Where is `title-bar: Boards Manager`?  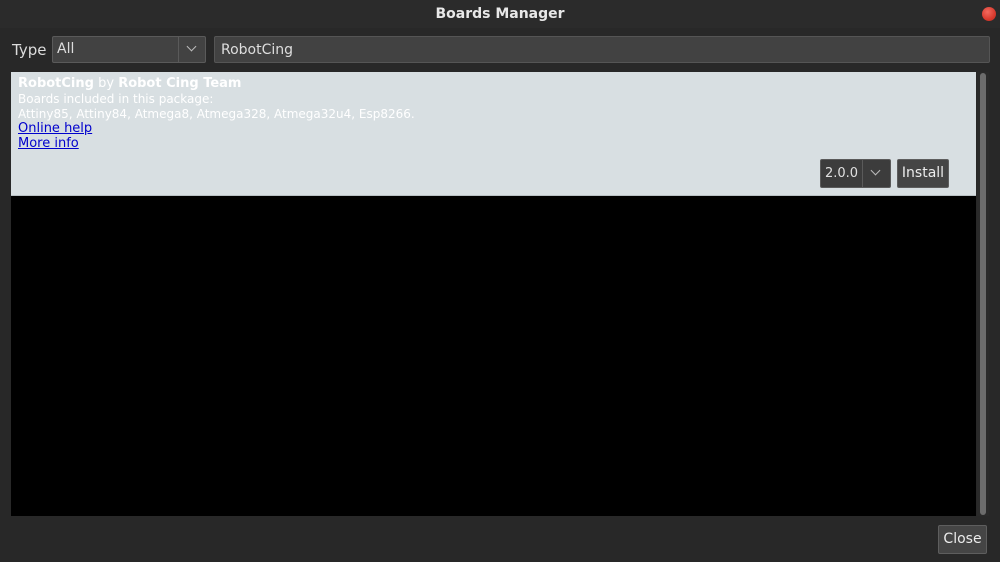 title-bar: Boards Manager is located at coordinates (500, 14).